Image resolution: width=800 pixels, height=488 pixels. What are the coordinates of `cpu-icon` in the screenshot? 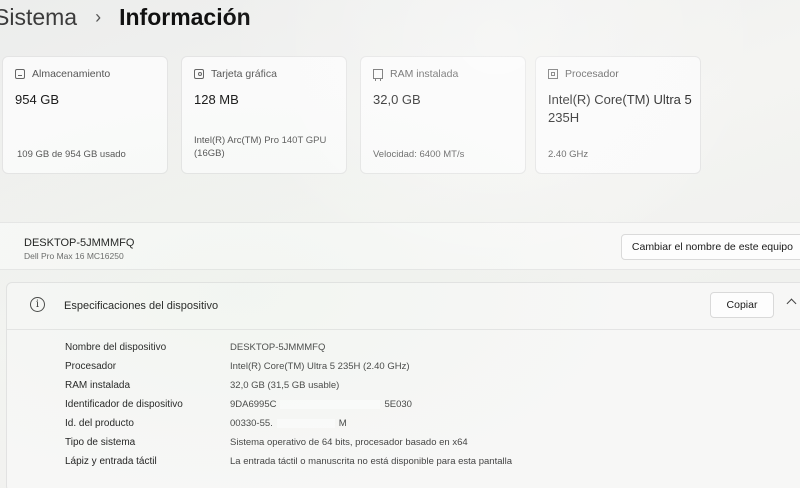 It's located at (553, 74).